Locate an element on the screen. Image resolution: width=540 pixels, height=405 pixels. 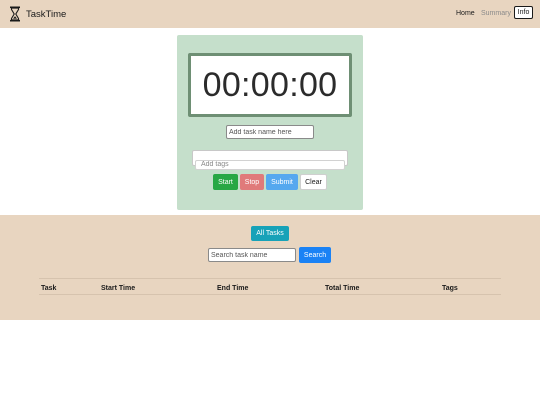
nav-link-summary: Summary is located at coordinates (496, 13).